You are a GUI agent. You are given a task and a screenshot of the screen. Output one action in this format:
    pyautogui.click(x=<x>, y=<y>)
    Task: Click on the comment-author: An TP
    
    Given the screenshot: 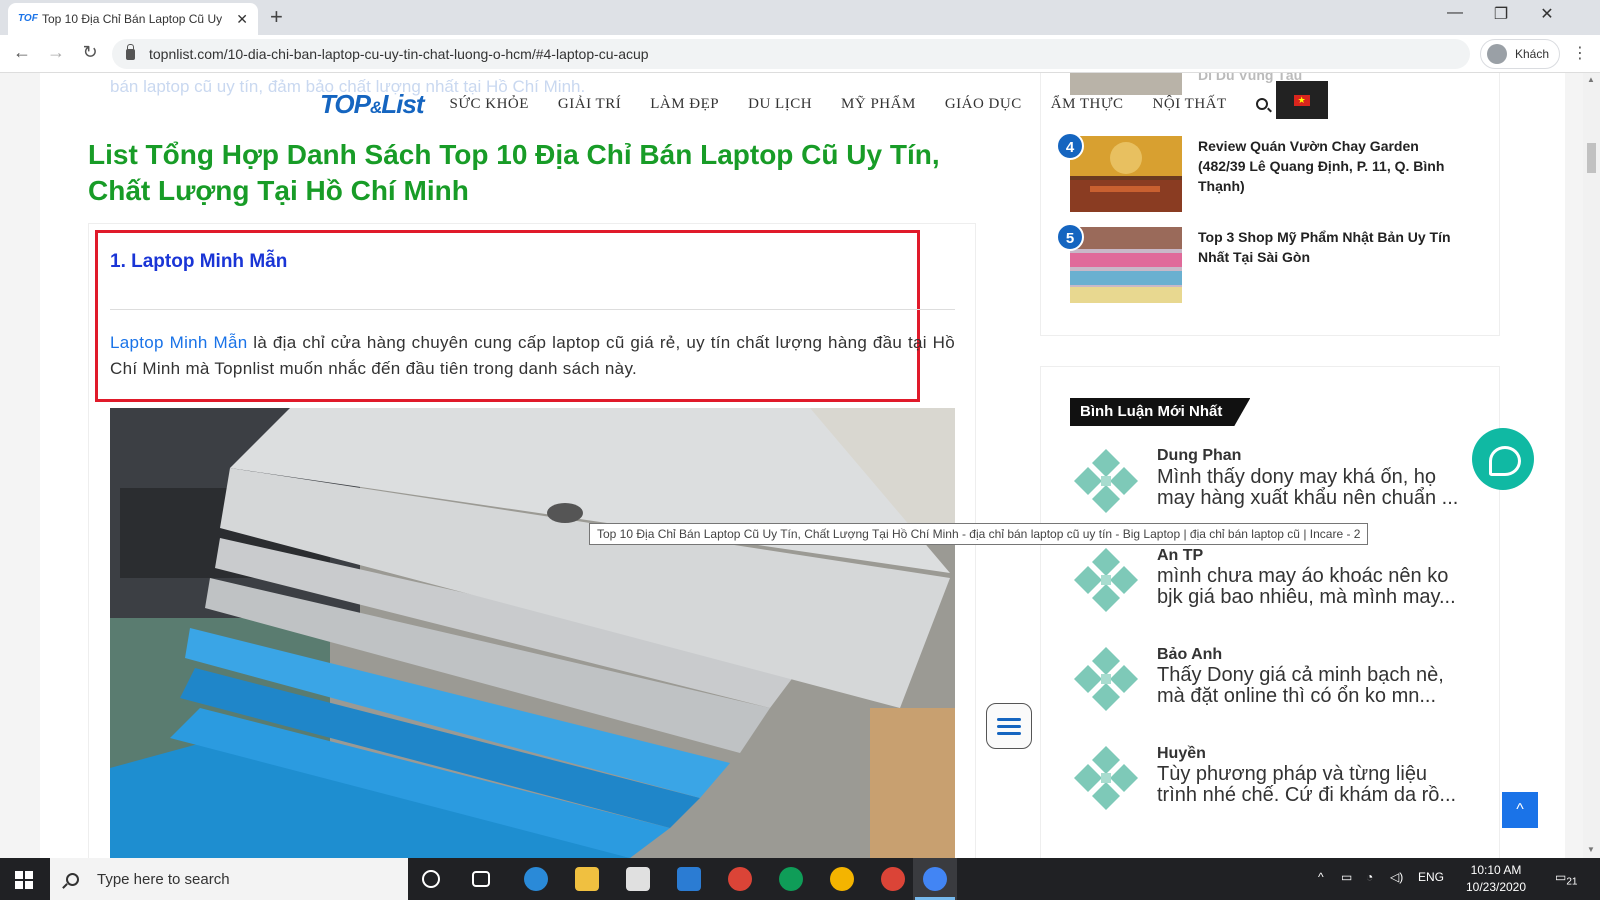 What is the action you would take?
    pyautogui.click(x=1180, y=556)
    